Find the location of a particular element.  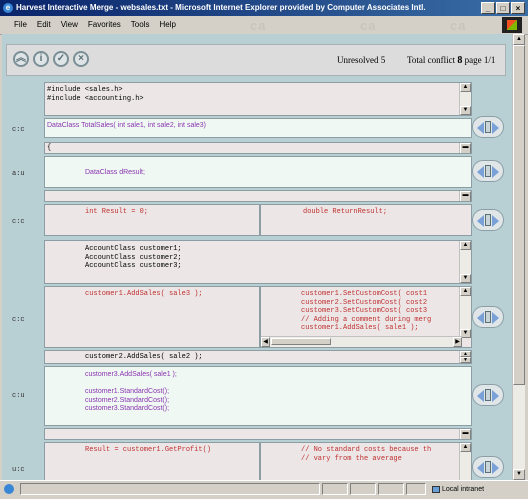

page-scrollbar: ▲ ▼ is located at coordinates (518, 257).